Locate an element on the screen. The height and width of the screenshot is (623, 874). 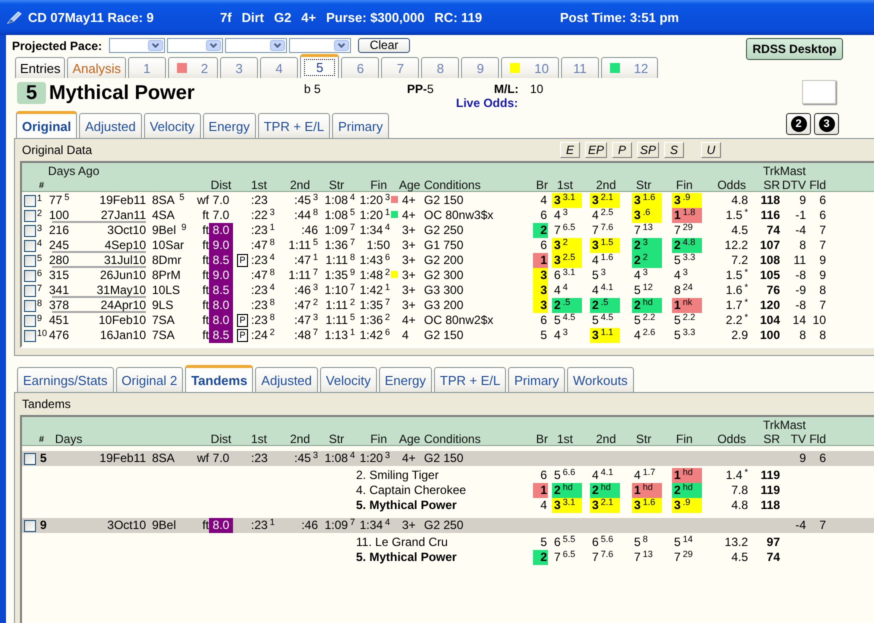
speed-rating: 104 is located at coordinates (770, 320).